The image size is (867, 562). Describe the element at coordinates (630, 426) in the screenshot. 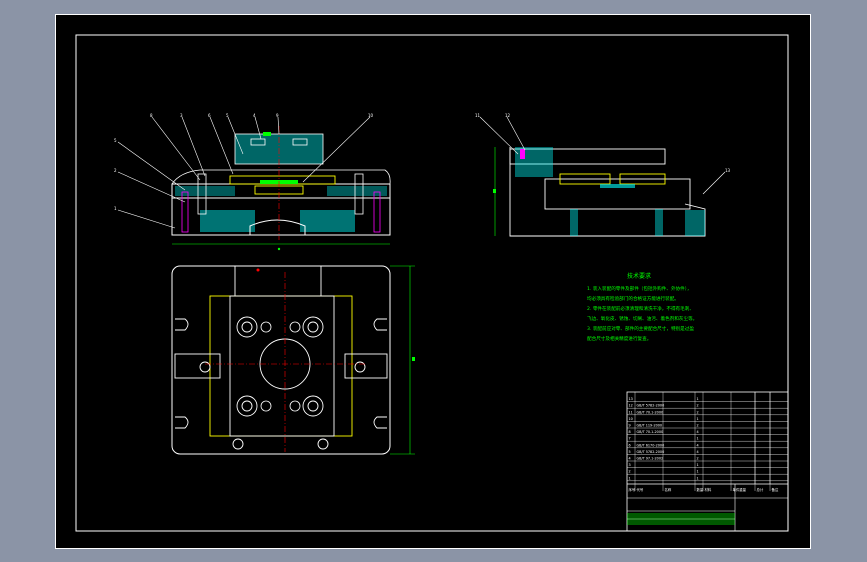

I see `title-block-cell: 9` at that location.